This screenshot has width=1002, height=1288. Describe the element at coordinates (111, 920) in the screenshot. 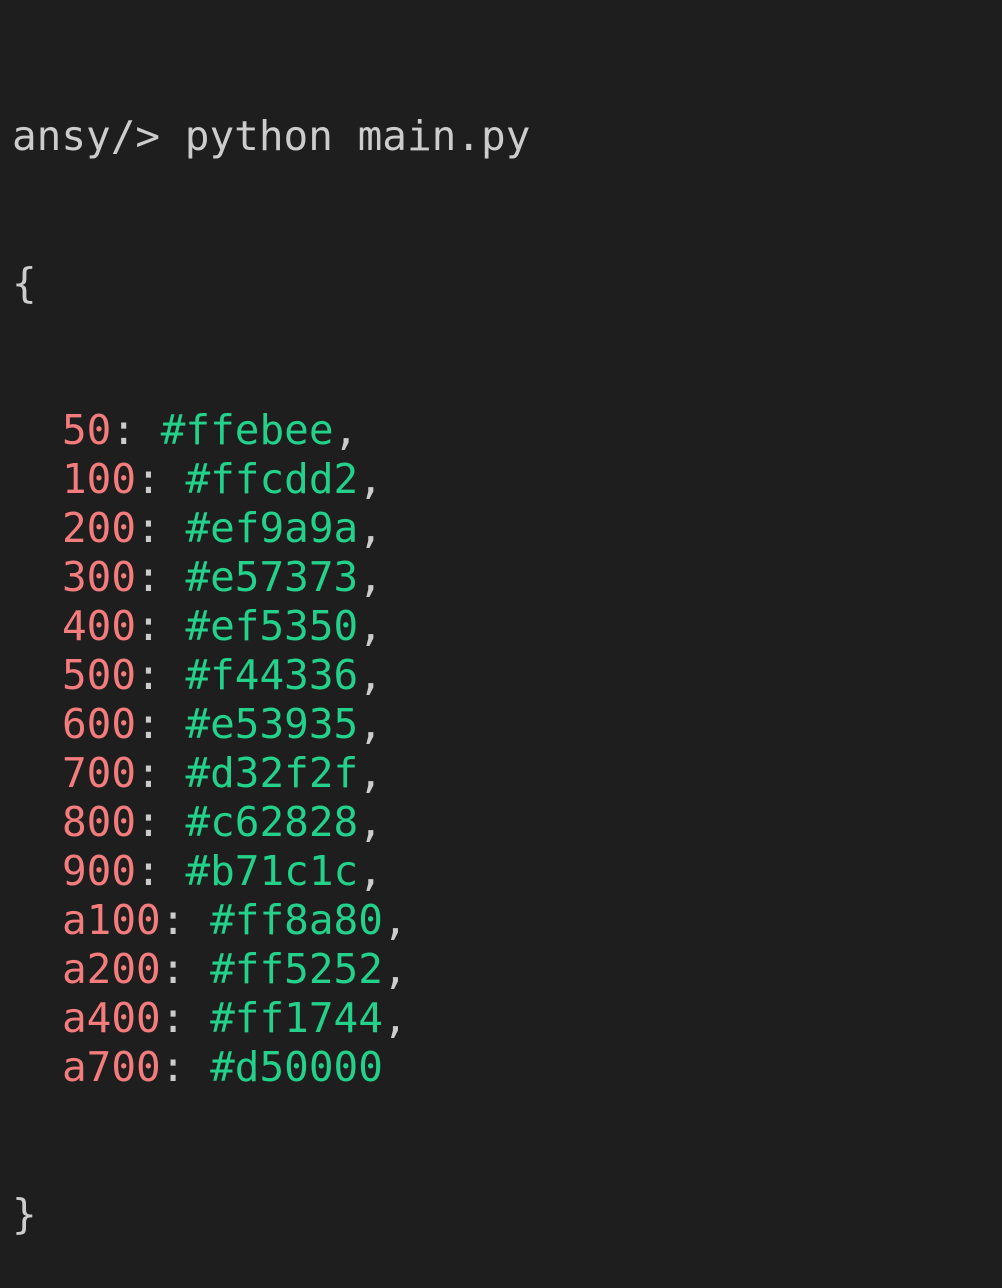

I see `entry-key: a100` at that location.